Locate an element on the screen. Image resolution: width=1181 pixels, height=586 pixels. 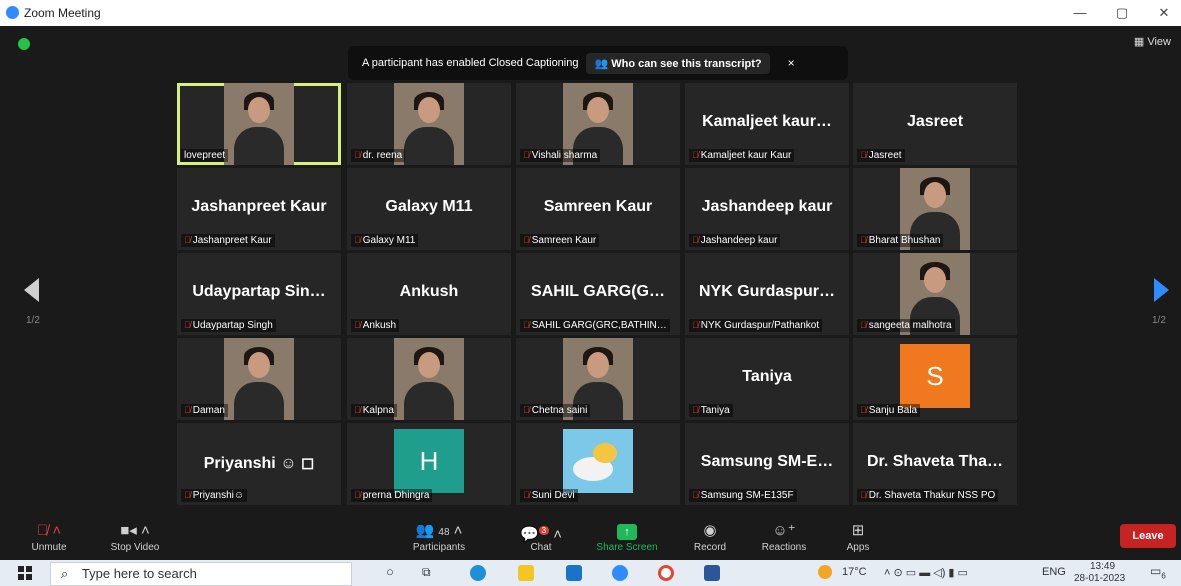
close-window-button: ✕ is located at coordinates (1164, 13).